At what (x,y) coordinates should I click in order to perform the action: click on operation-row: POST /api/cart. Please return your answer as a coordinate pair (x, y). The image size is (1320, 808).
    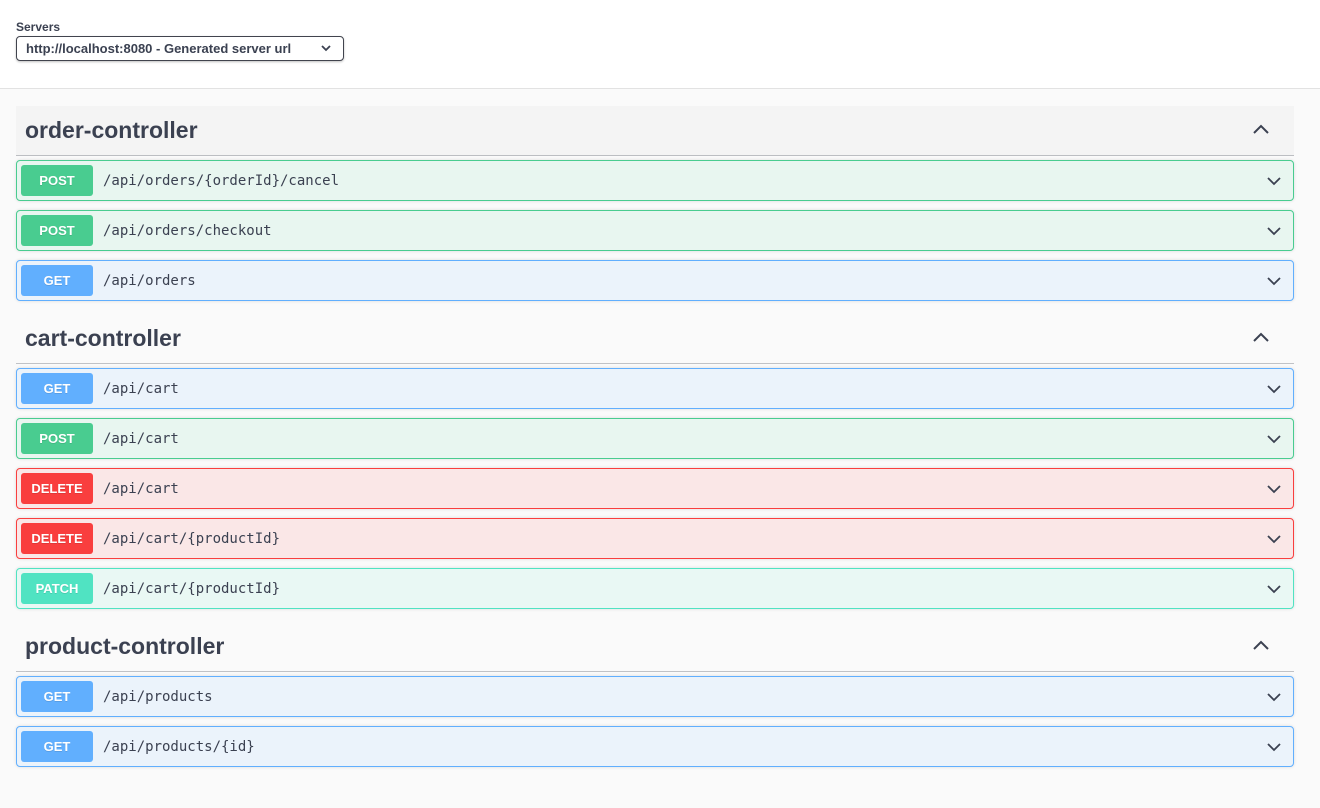
    Looking at the image, I should click on (655, 438).